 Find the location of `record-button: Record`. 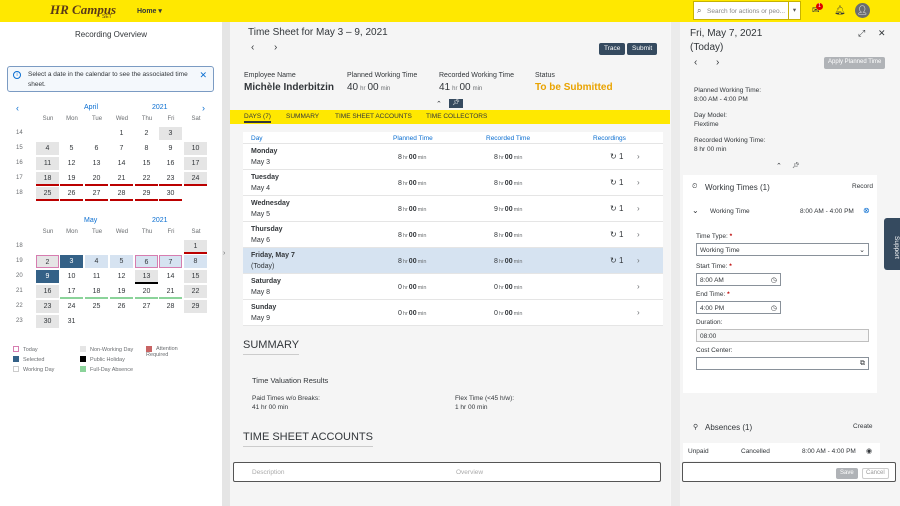

record-button: Record is located at coordinates (862, 186).